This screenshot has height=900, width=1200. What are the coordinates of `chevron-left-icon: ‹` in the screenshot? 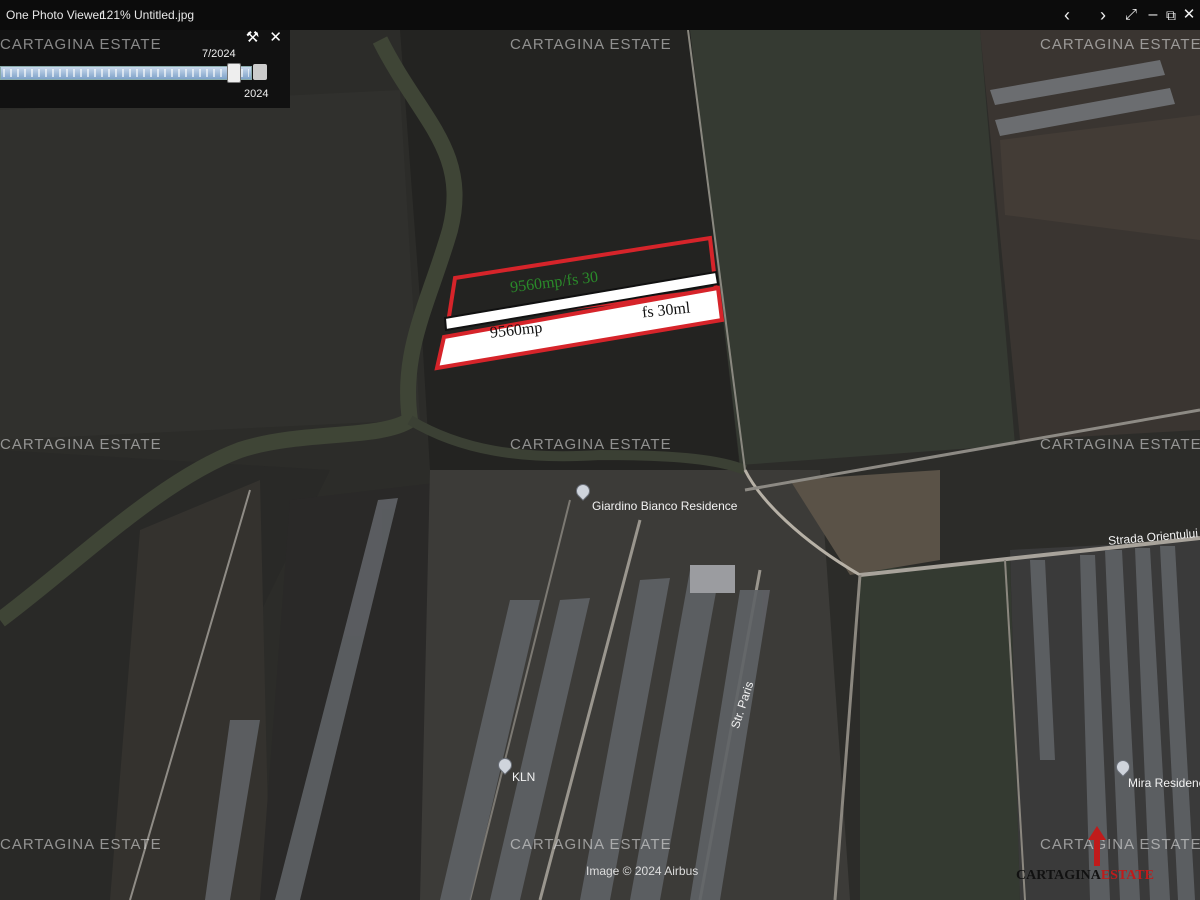 It's located at (1067, 15).